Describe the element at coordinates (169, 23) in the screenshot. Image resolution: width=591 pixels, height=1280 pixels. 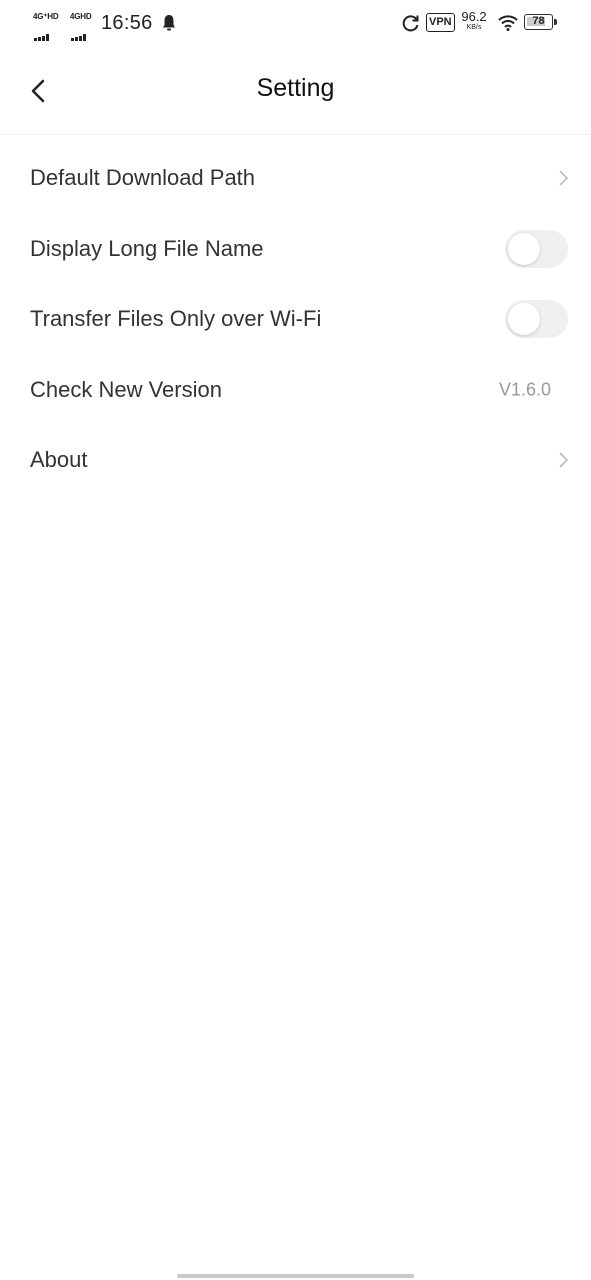
I see `notification-bell-icon` at that location.